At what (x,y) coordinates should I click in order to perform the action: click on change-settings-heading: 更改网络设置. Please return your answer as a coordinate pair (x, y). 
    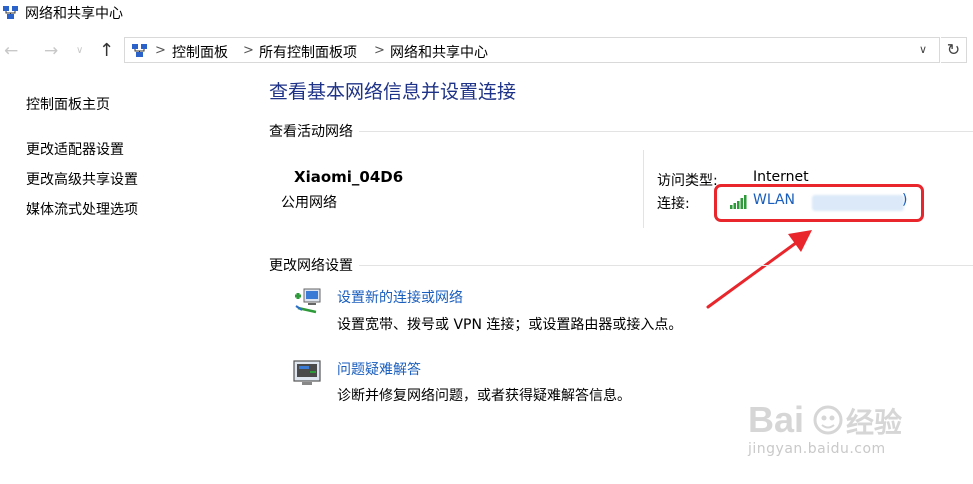
    Looking at the image, I should click on (314, 265).